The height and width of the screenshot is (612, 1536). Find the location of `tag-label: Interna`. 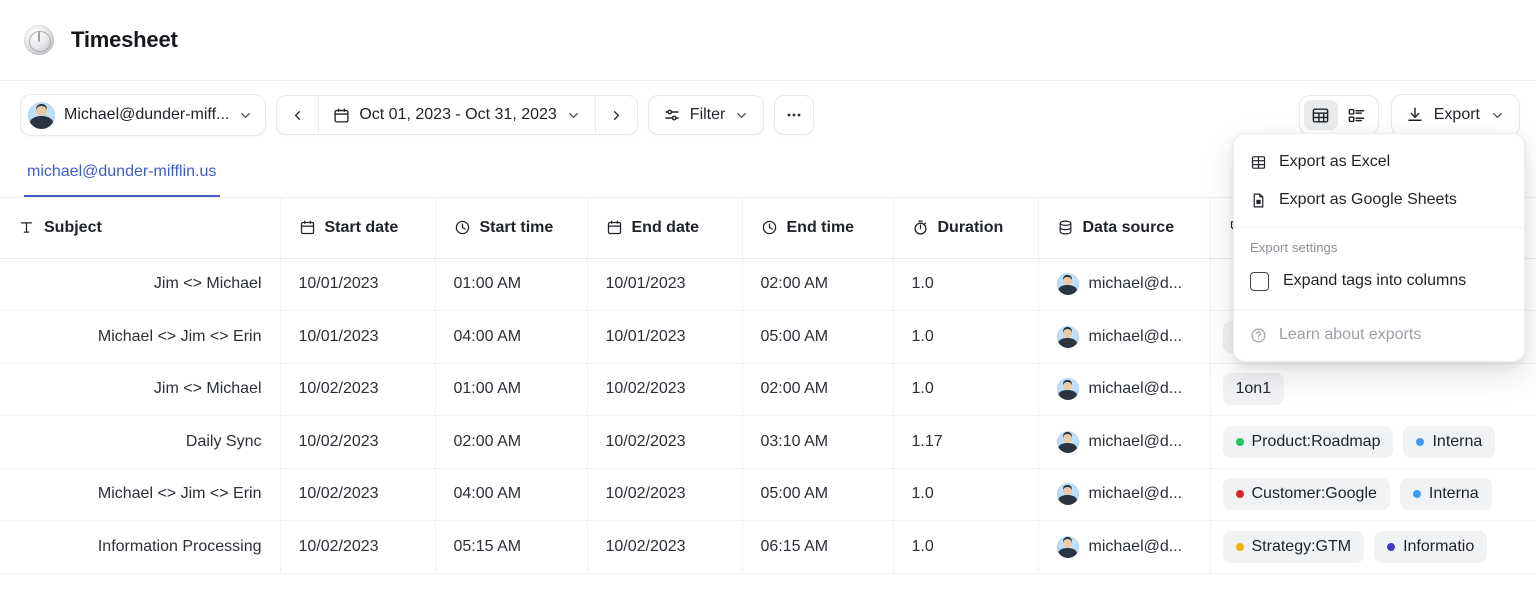

tag-label: Interna is located at coordinates (1453, 494).